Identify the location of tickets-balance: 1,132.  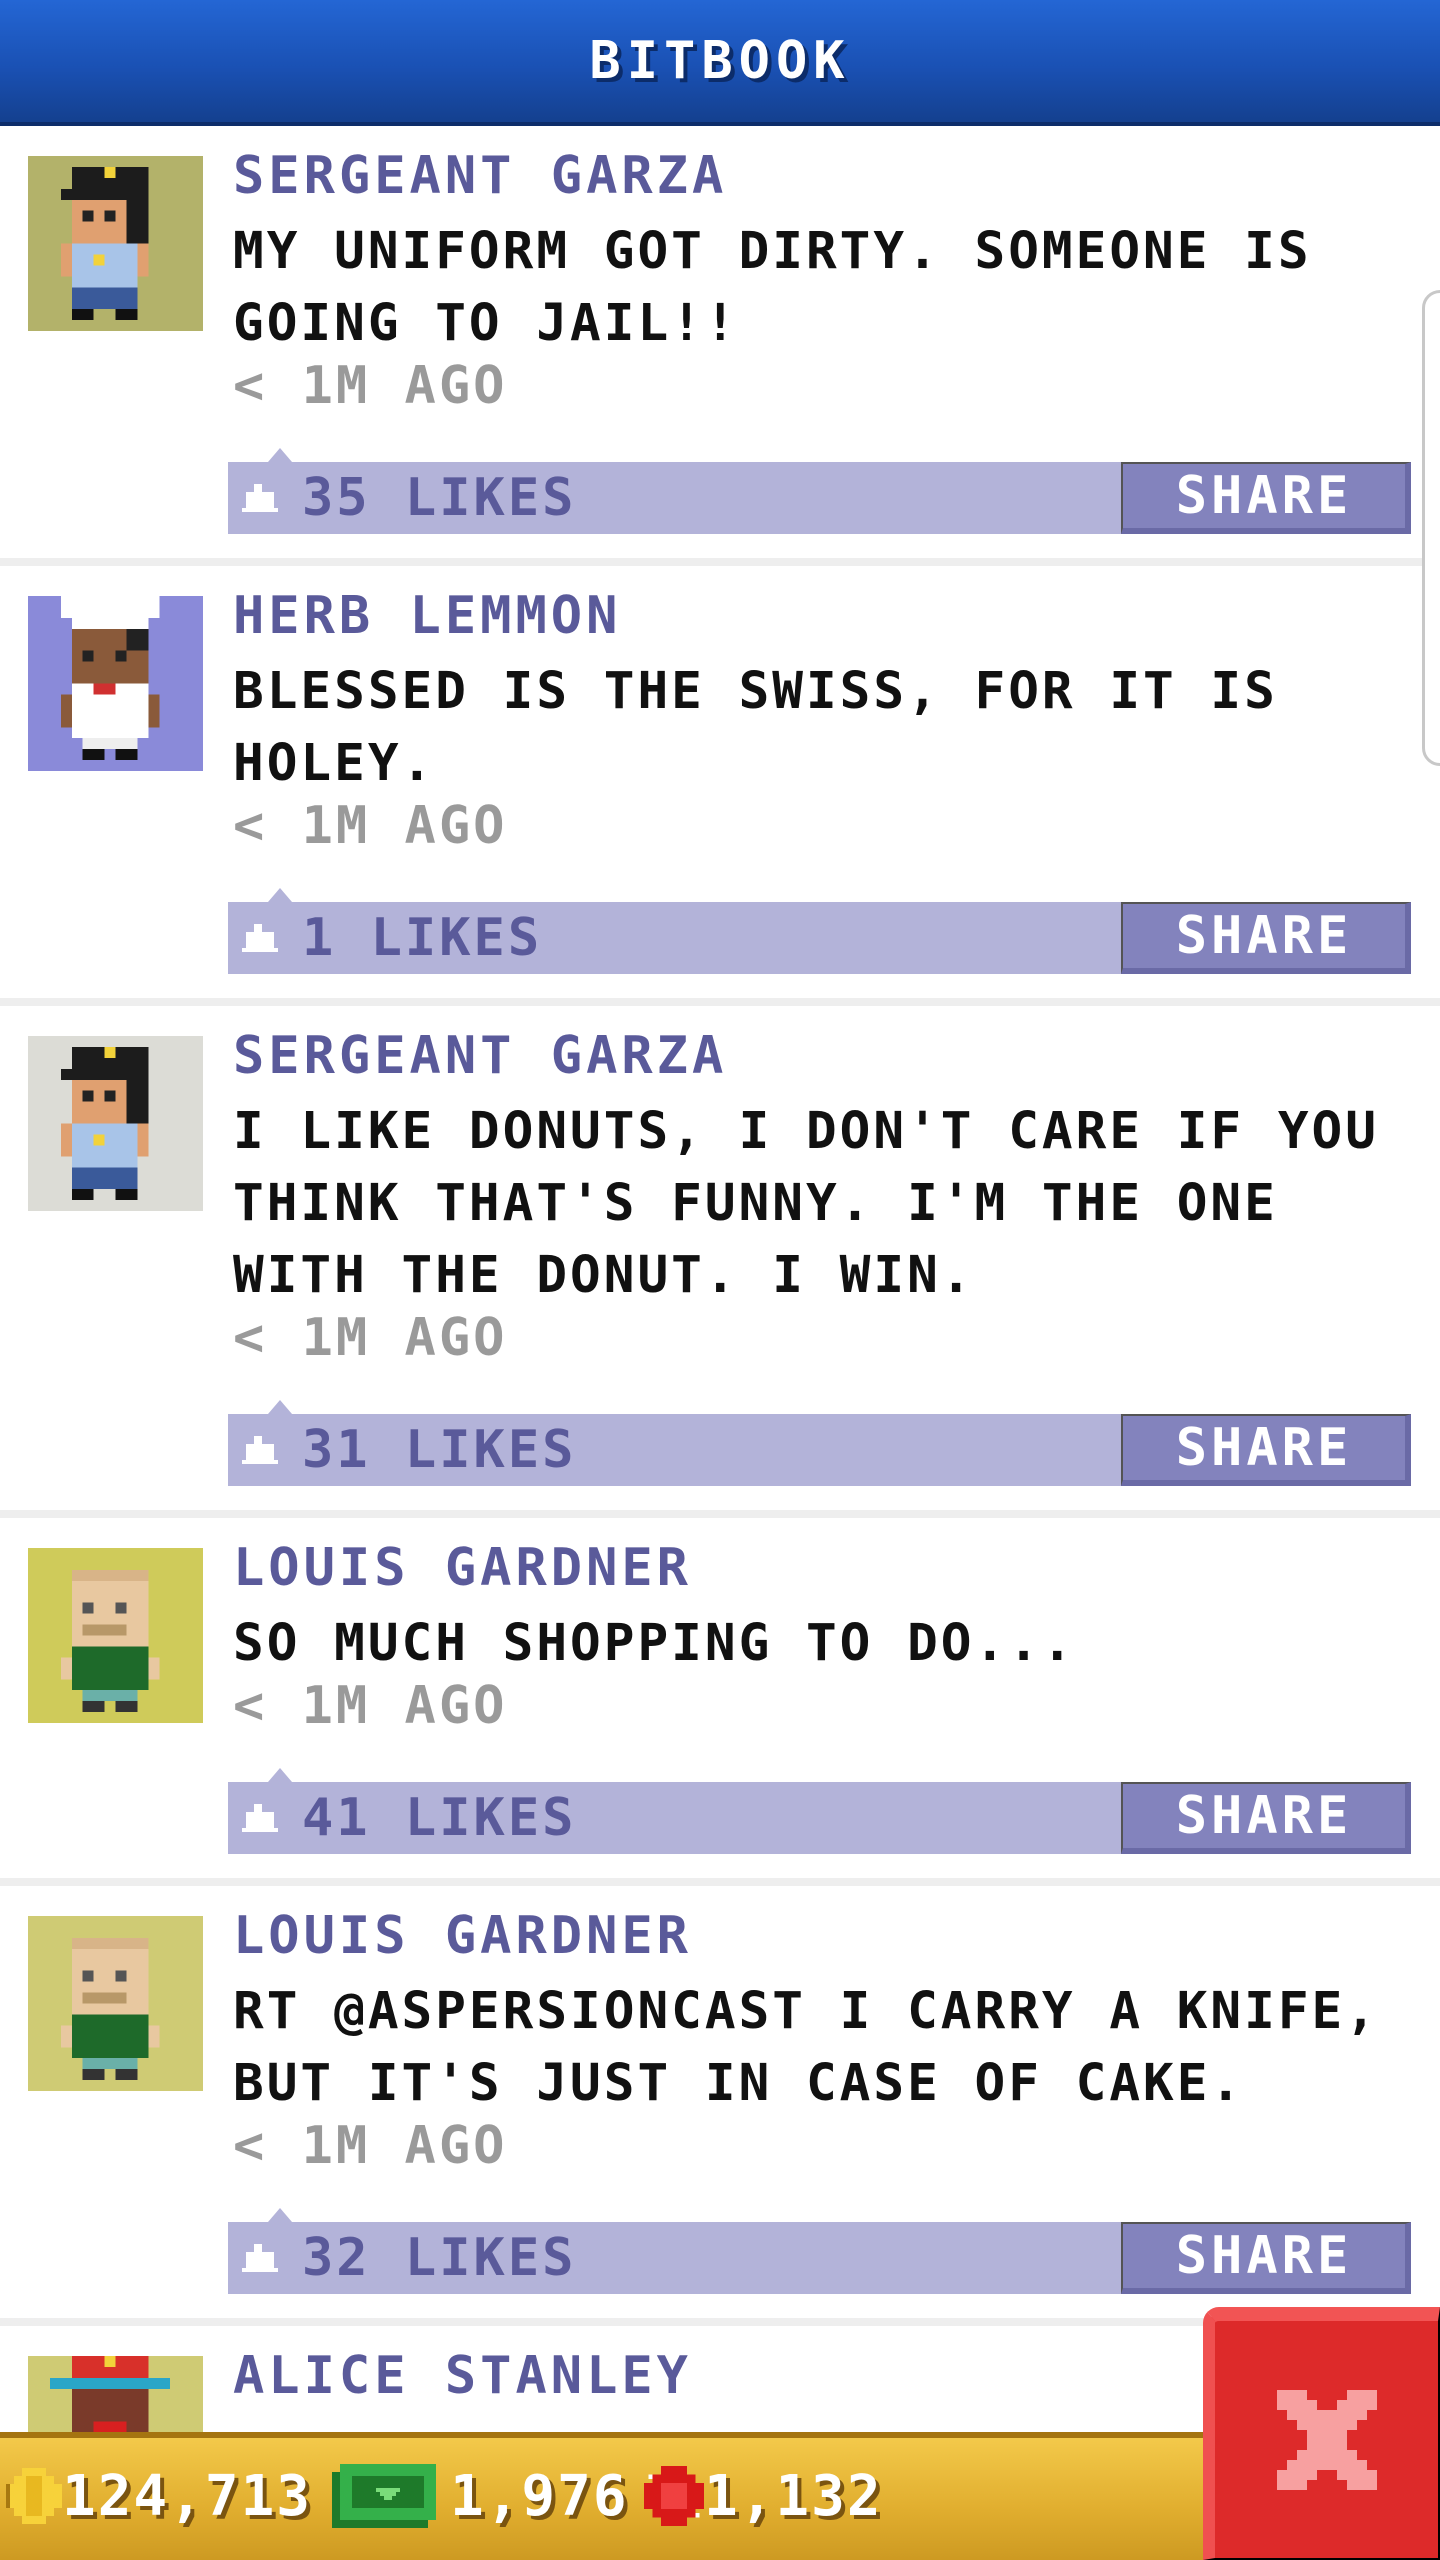
(763, 2496).